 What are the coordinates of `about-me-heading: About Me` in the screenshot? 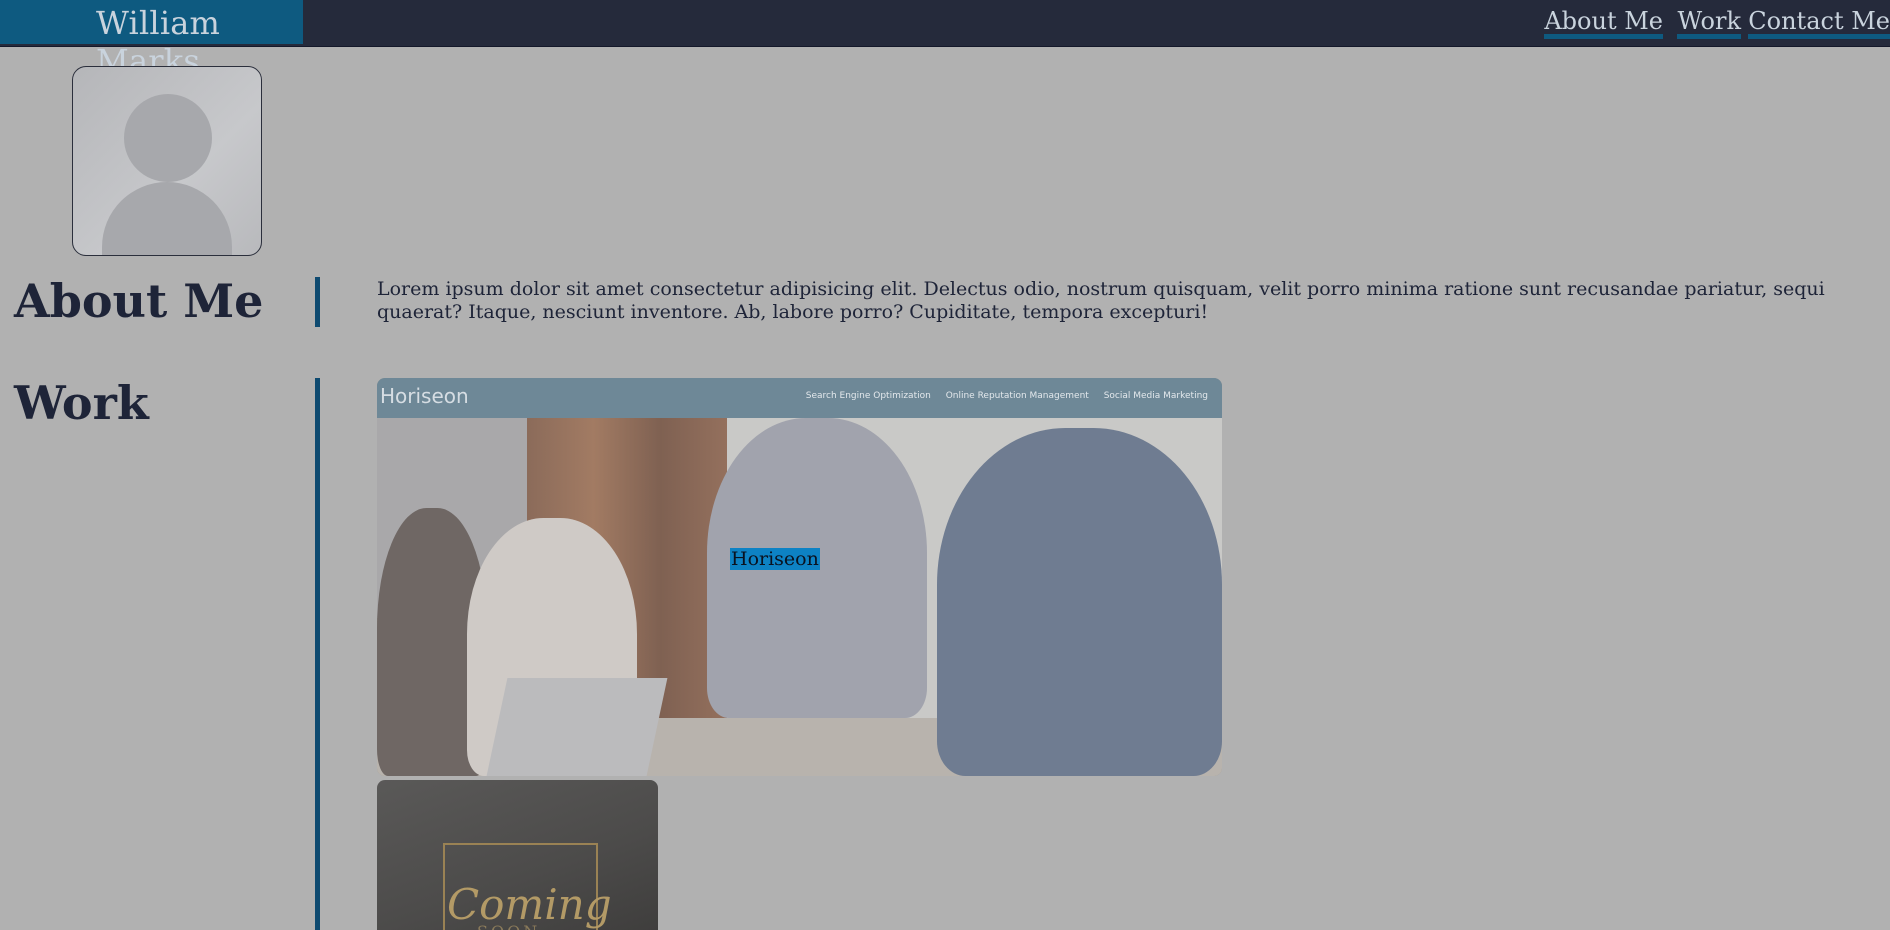 It's located at (139, 301).